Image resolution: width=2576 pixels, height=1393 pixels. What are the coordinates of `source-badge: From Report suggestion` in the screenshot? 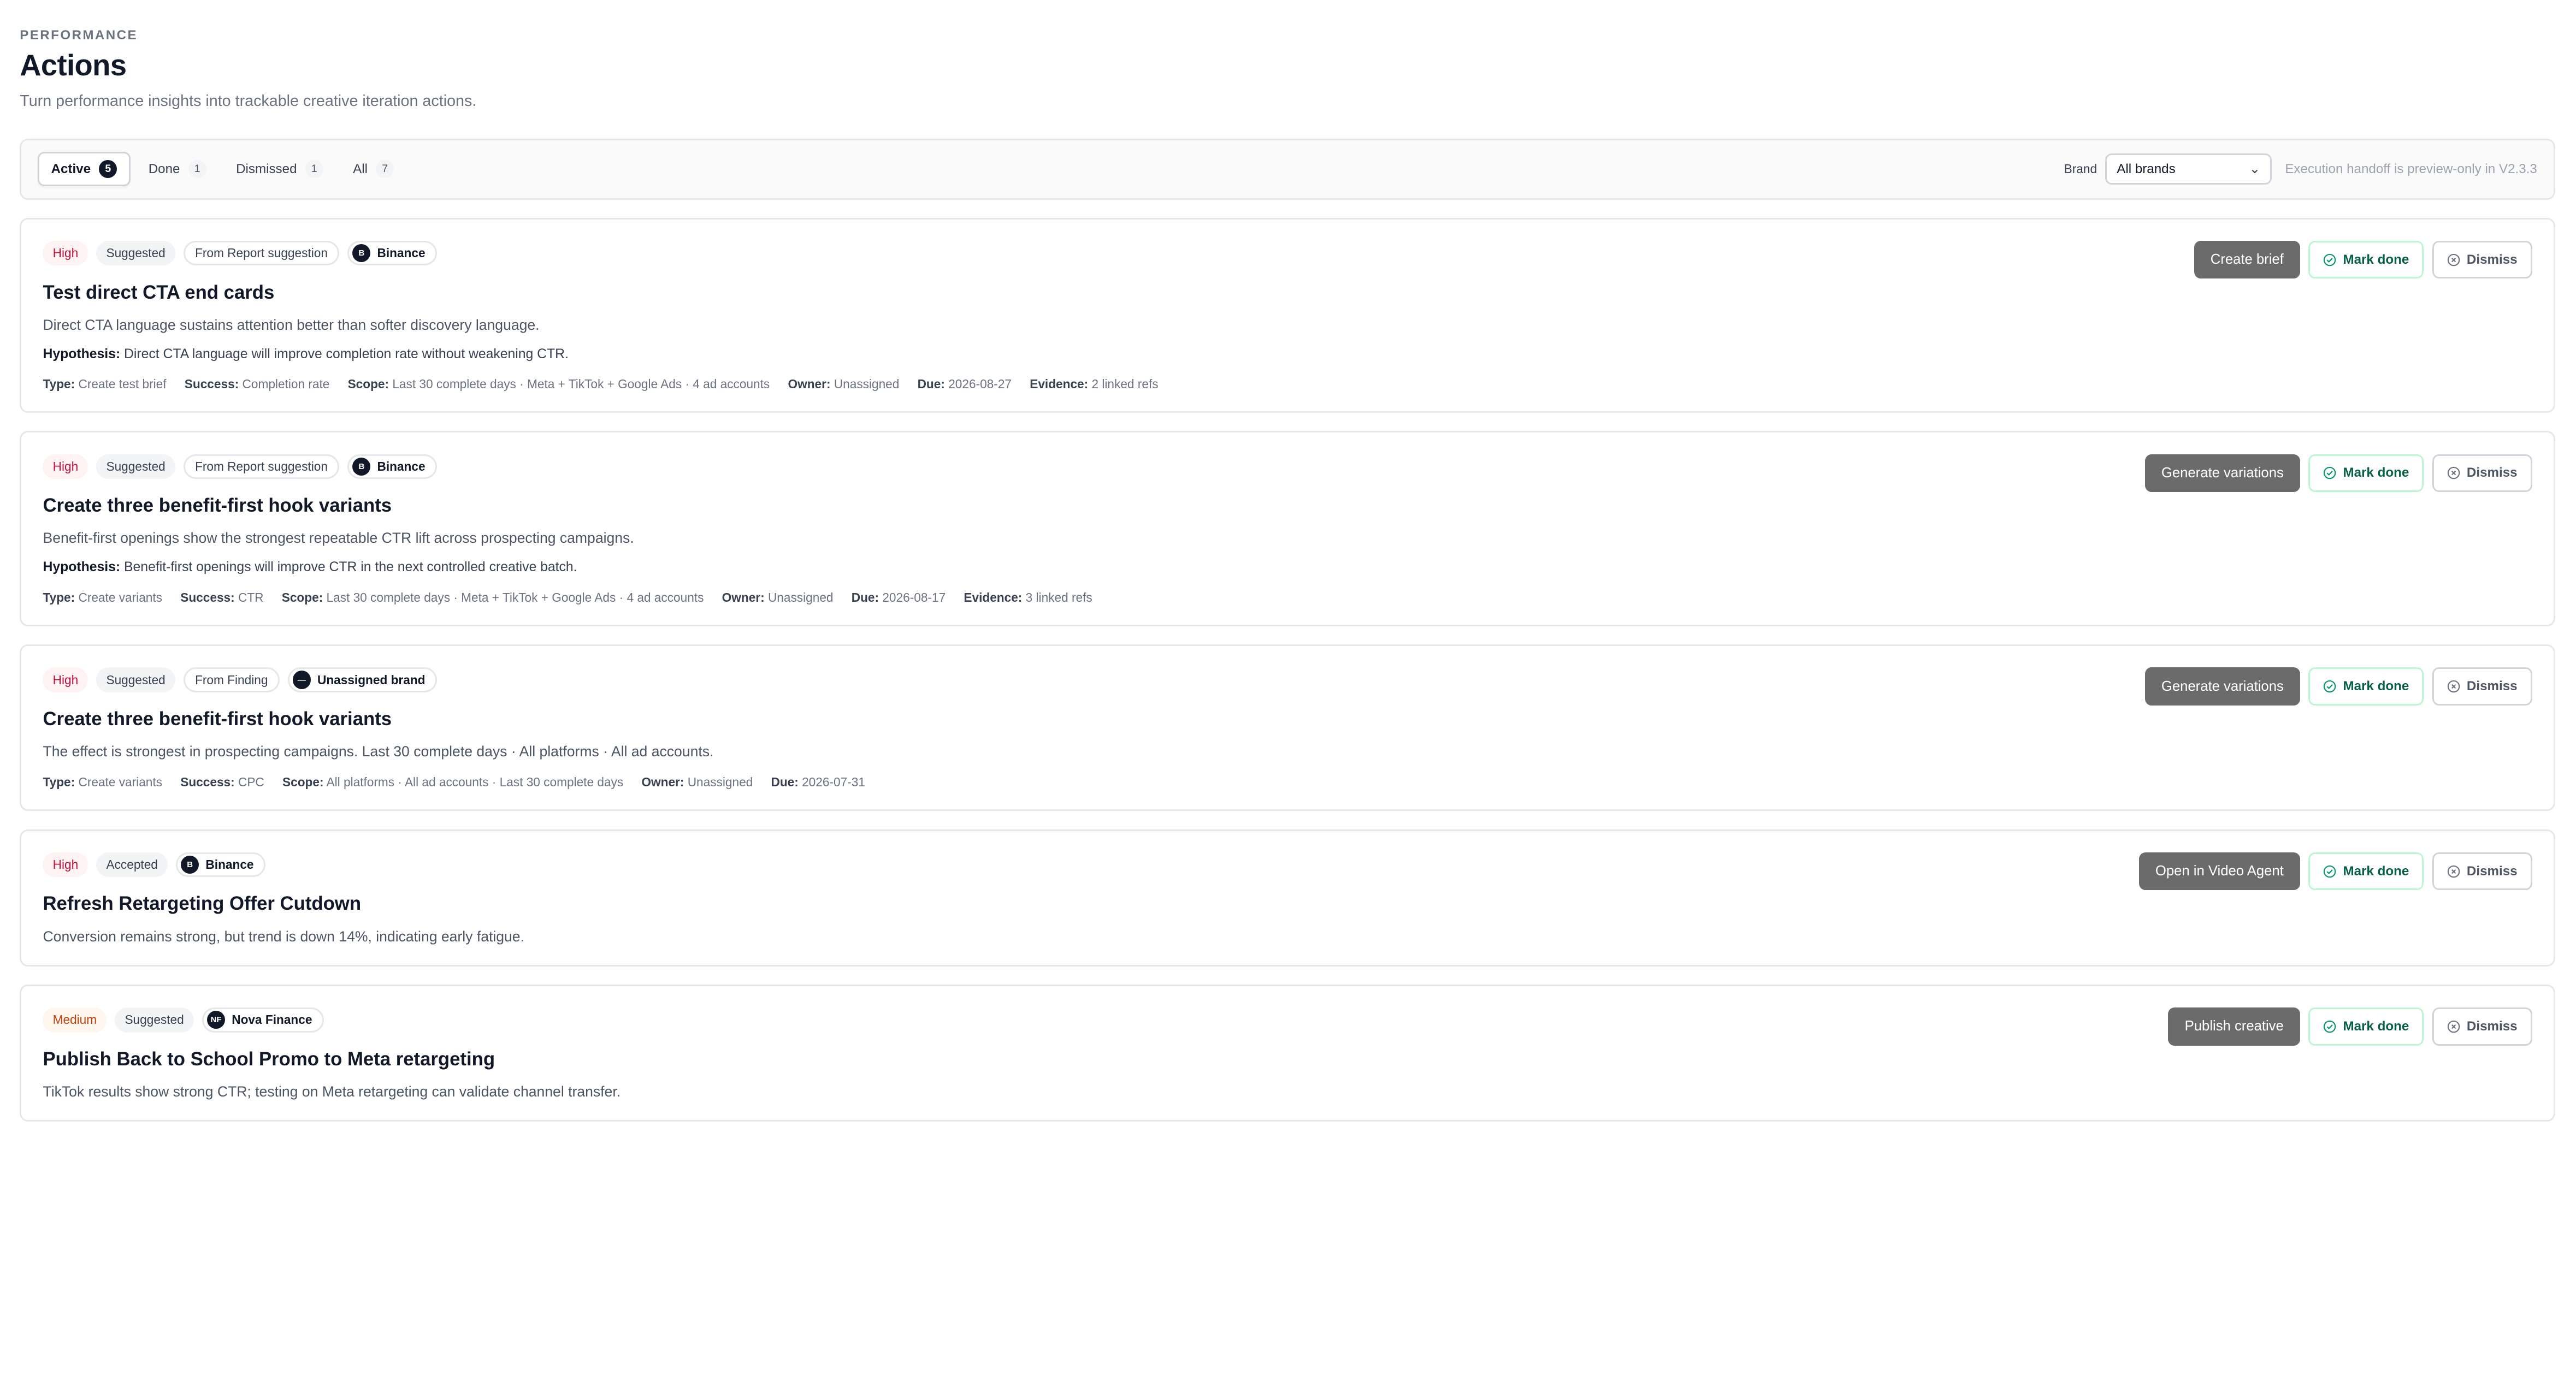 It's located at (261, 466).